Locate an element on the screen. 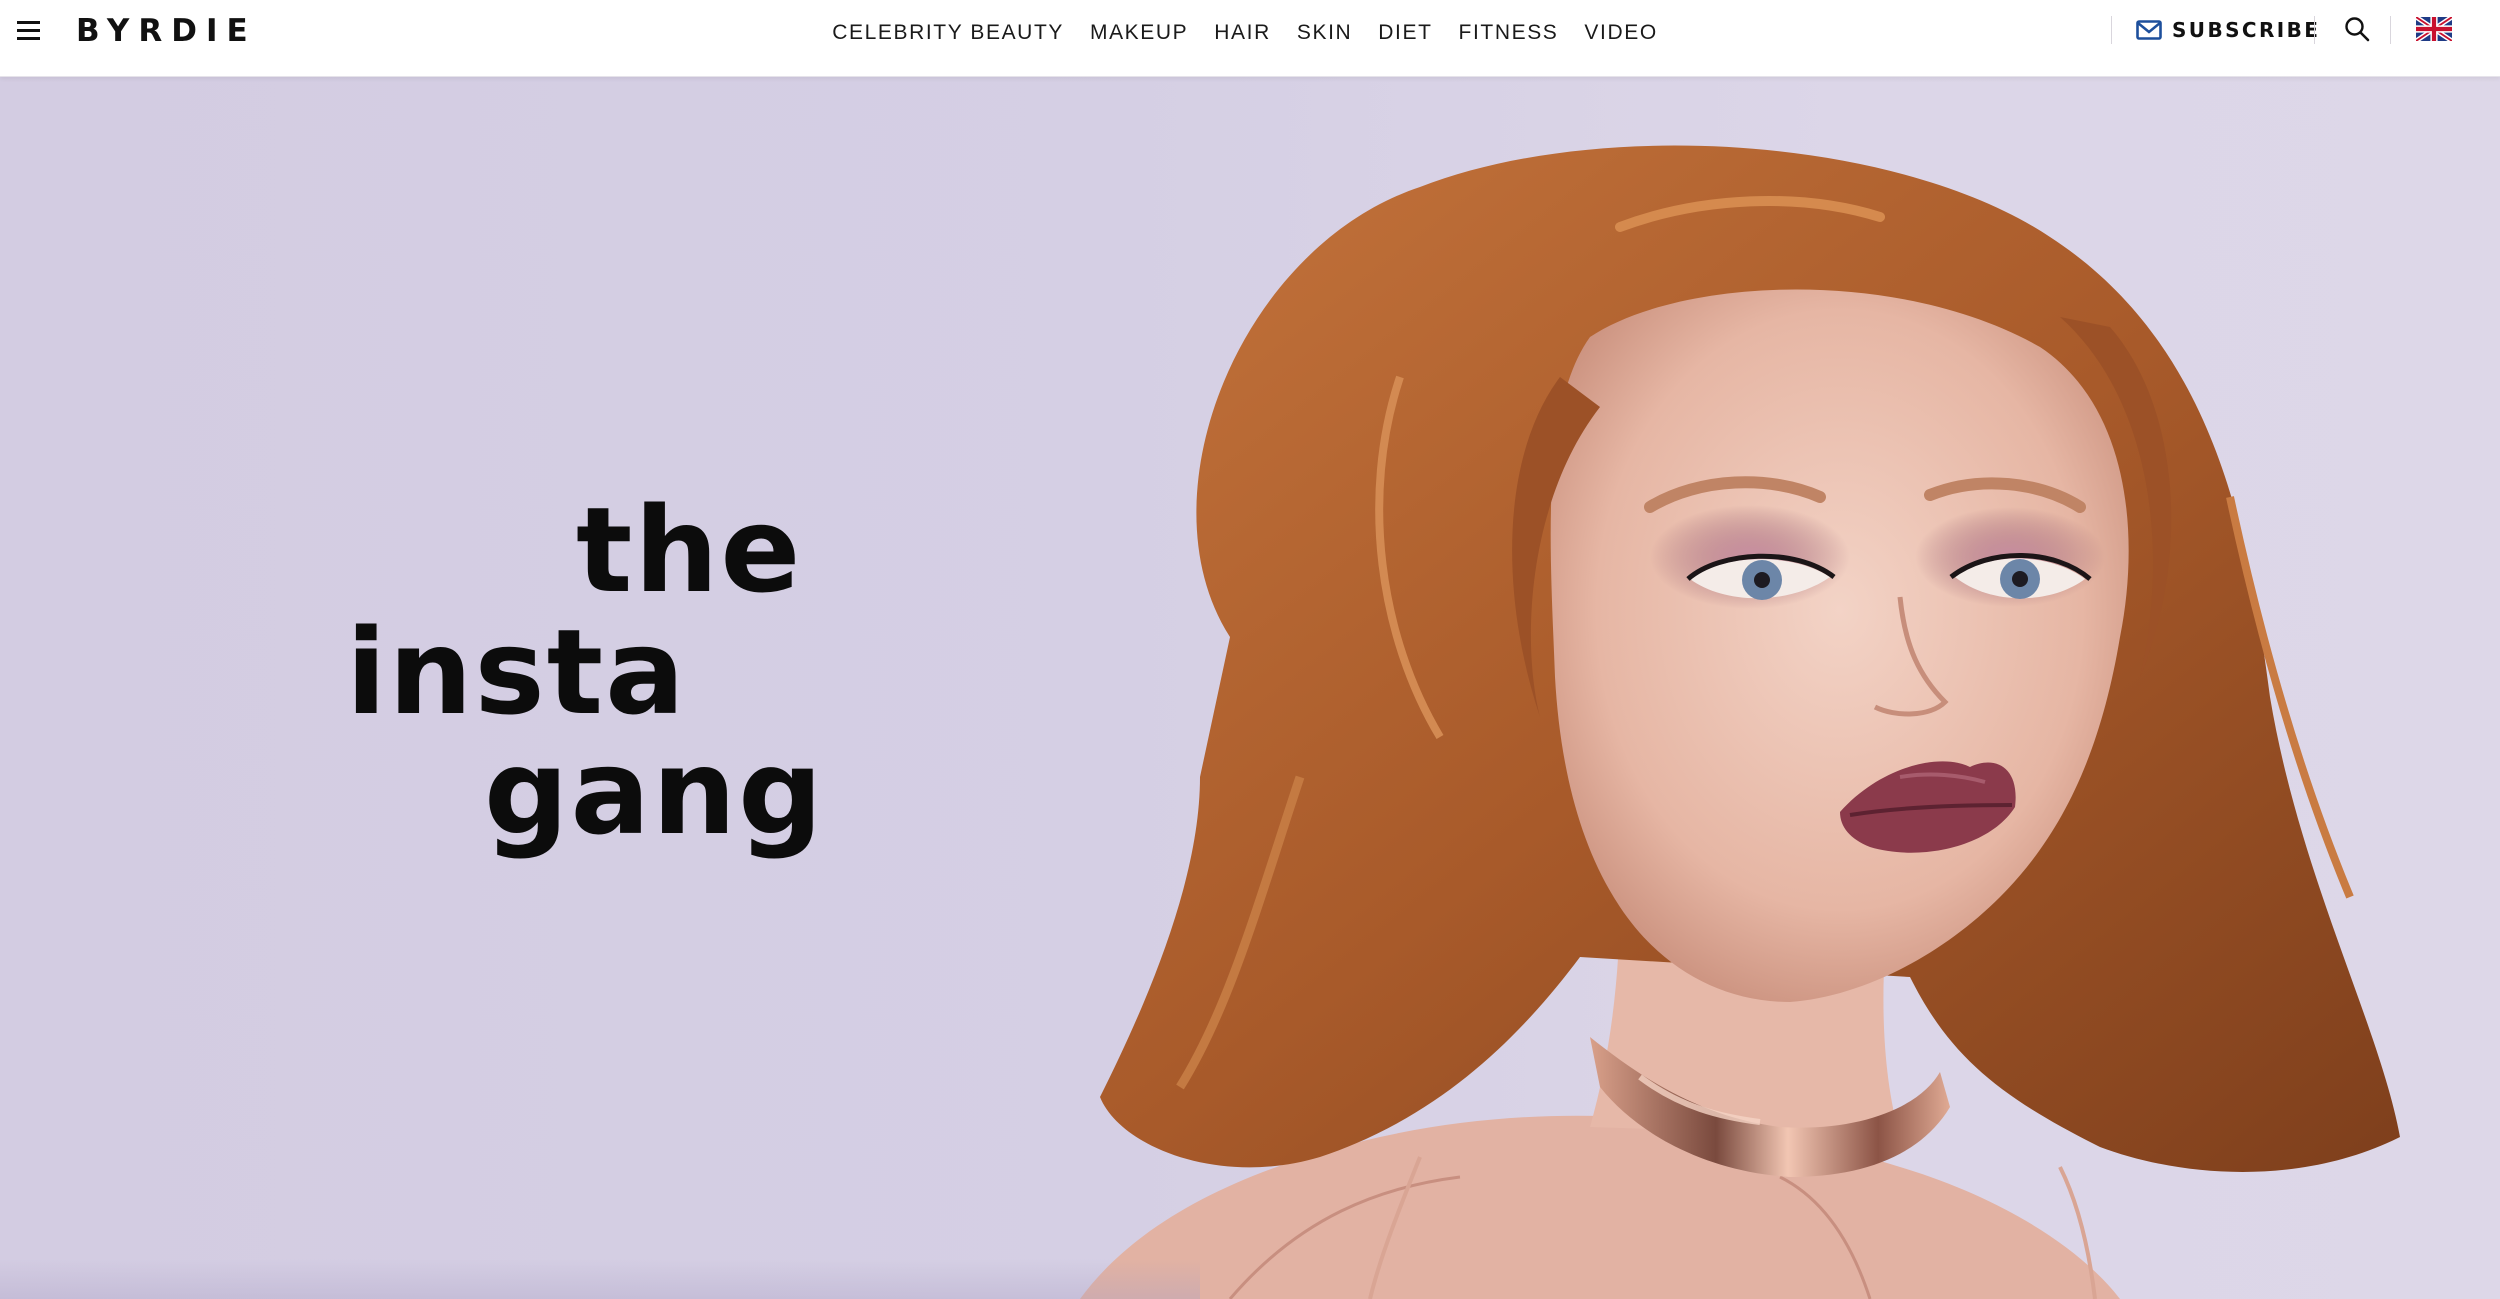  nav-item-celebrity-beauty: CELEBRITY BEAUTY is located at coordinates (948, 33).